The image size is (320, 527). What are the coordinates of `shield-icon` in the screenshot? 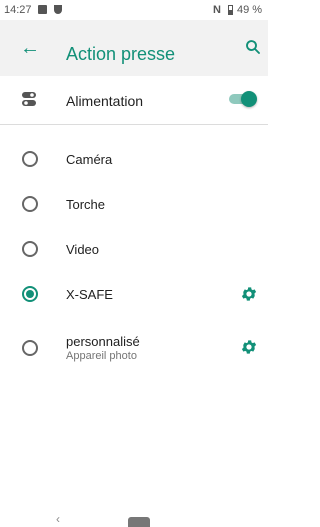 It's located at (58, 9).